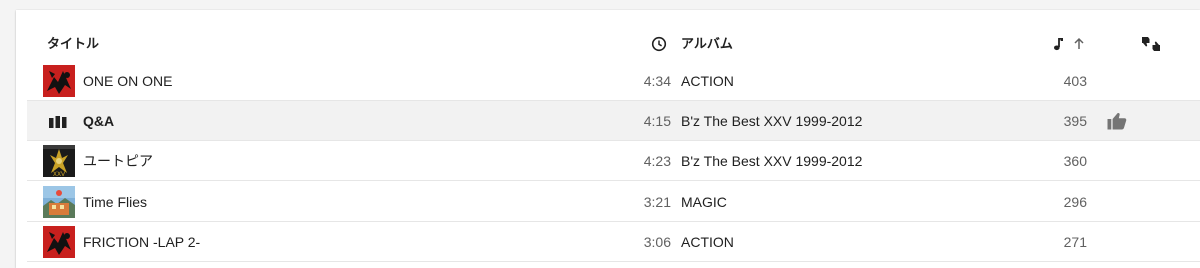 The height and width of the screenshot is (268, 1200). I want to click on track-row: Time Flies 3:21 MAGIC 296, so click(613, 202).